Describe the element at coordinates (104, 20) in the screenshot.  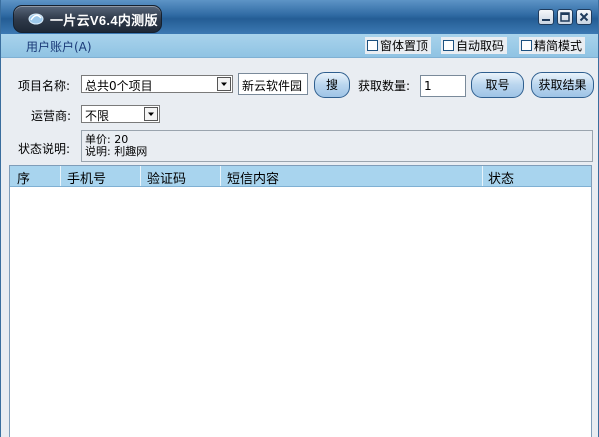
I see `window-title: 一片云V6.4内测版` at that location.